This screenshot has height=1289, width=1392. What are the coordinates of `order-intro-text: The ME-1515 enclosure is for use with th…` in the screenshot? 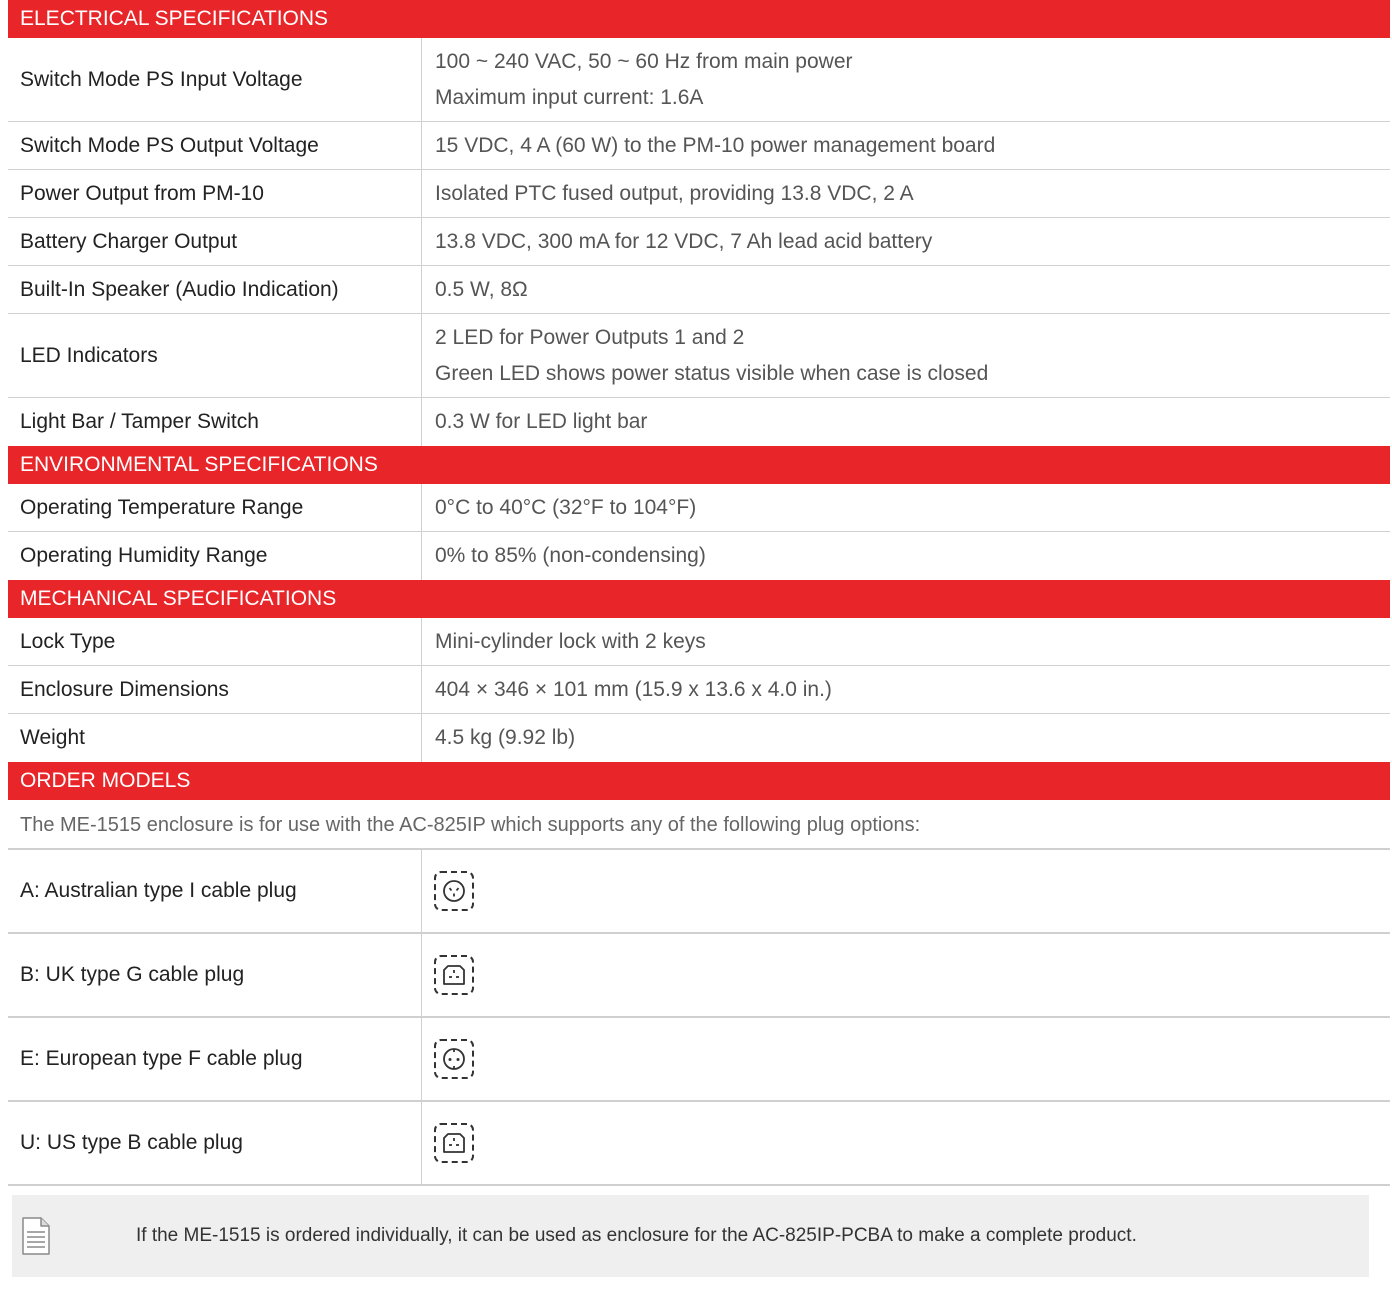 It's located at (699, 825).